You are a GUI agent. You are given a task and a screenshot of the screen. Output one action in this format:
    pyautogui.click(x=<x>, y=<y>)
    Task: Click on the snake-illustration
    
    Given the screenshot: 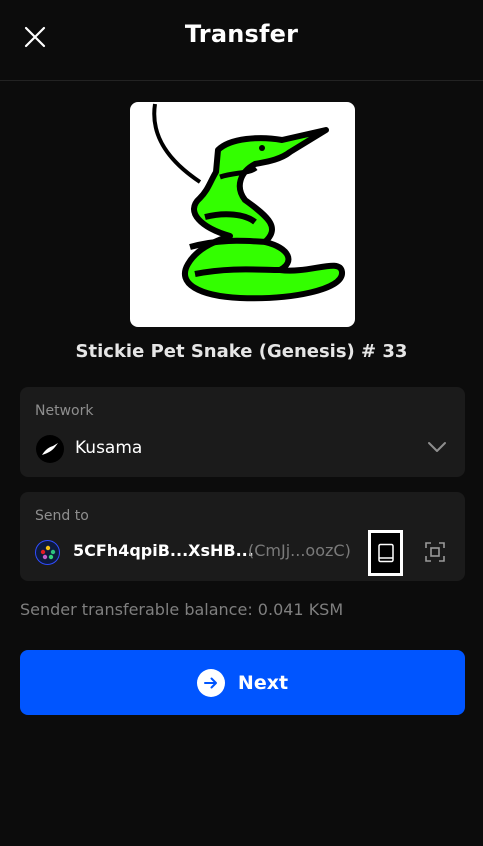 What is the action you would take?
    pyautogui.click(x=248, y=202)
    